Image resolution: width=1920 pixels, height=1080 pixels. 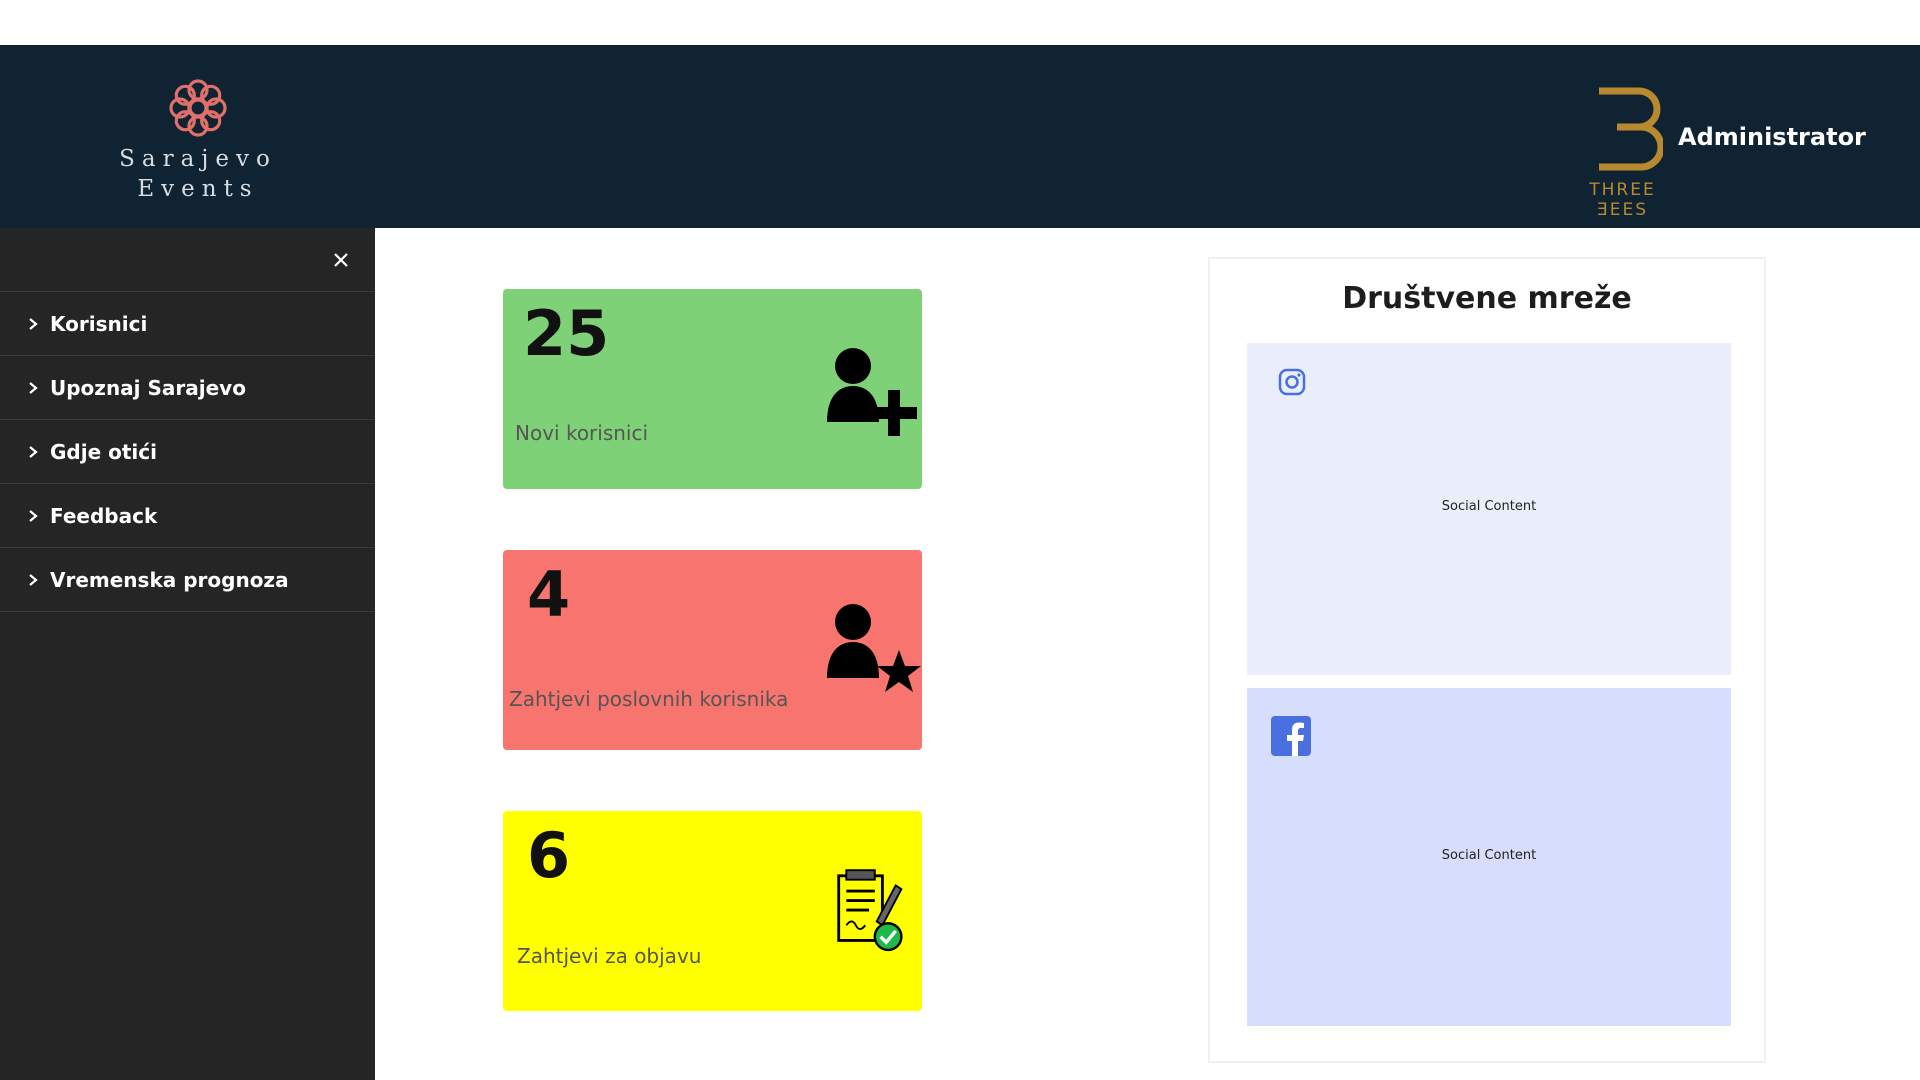 I want to click on brand-text: THREE ƎEES, so click(x=1622, y=200).